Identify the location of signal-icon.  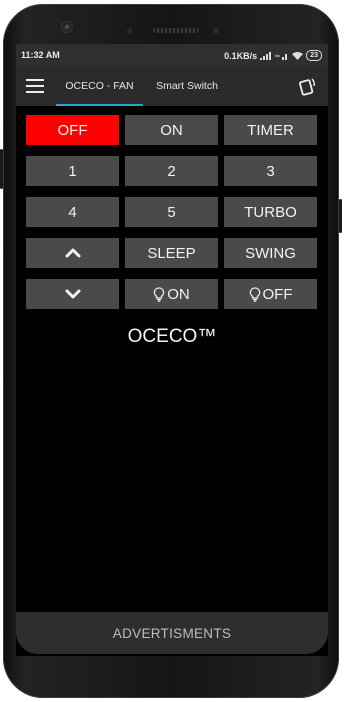
(266, 55).